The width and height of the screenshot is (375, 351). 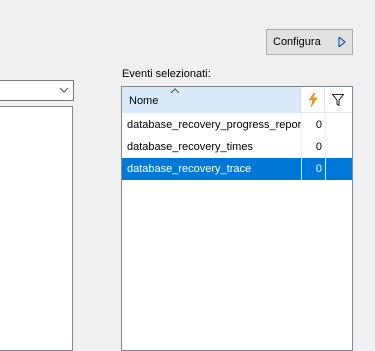 I want to click on table-row: database_recovery_progress_report 0, so click(x=237, y=125).